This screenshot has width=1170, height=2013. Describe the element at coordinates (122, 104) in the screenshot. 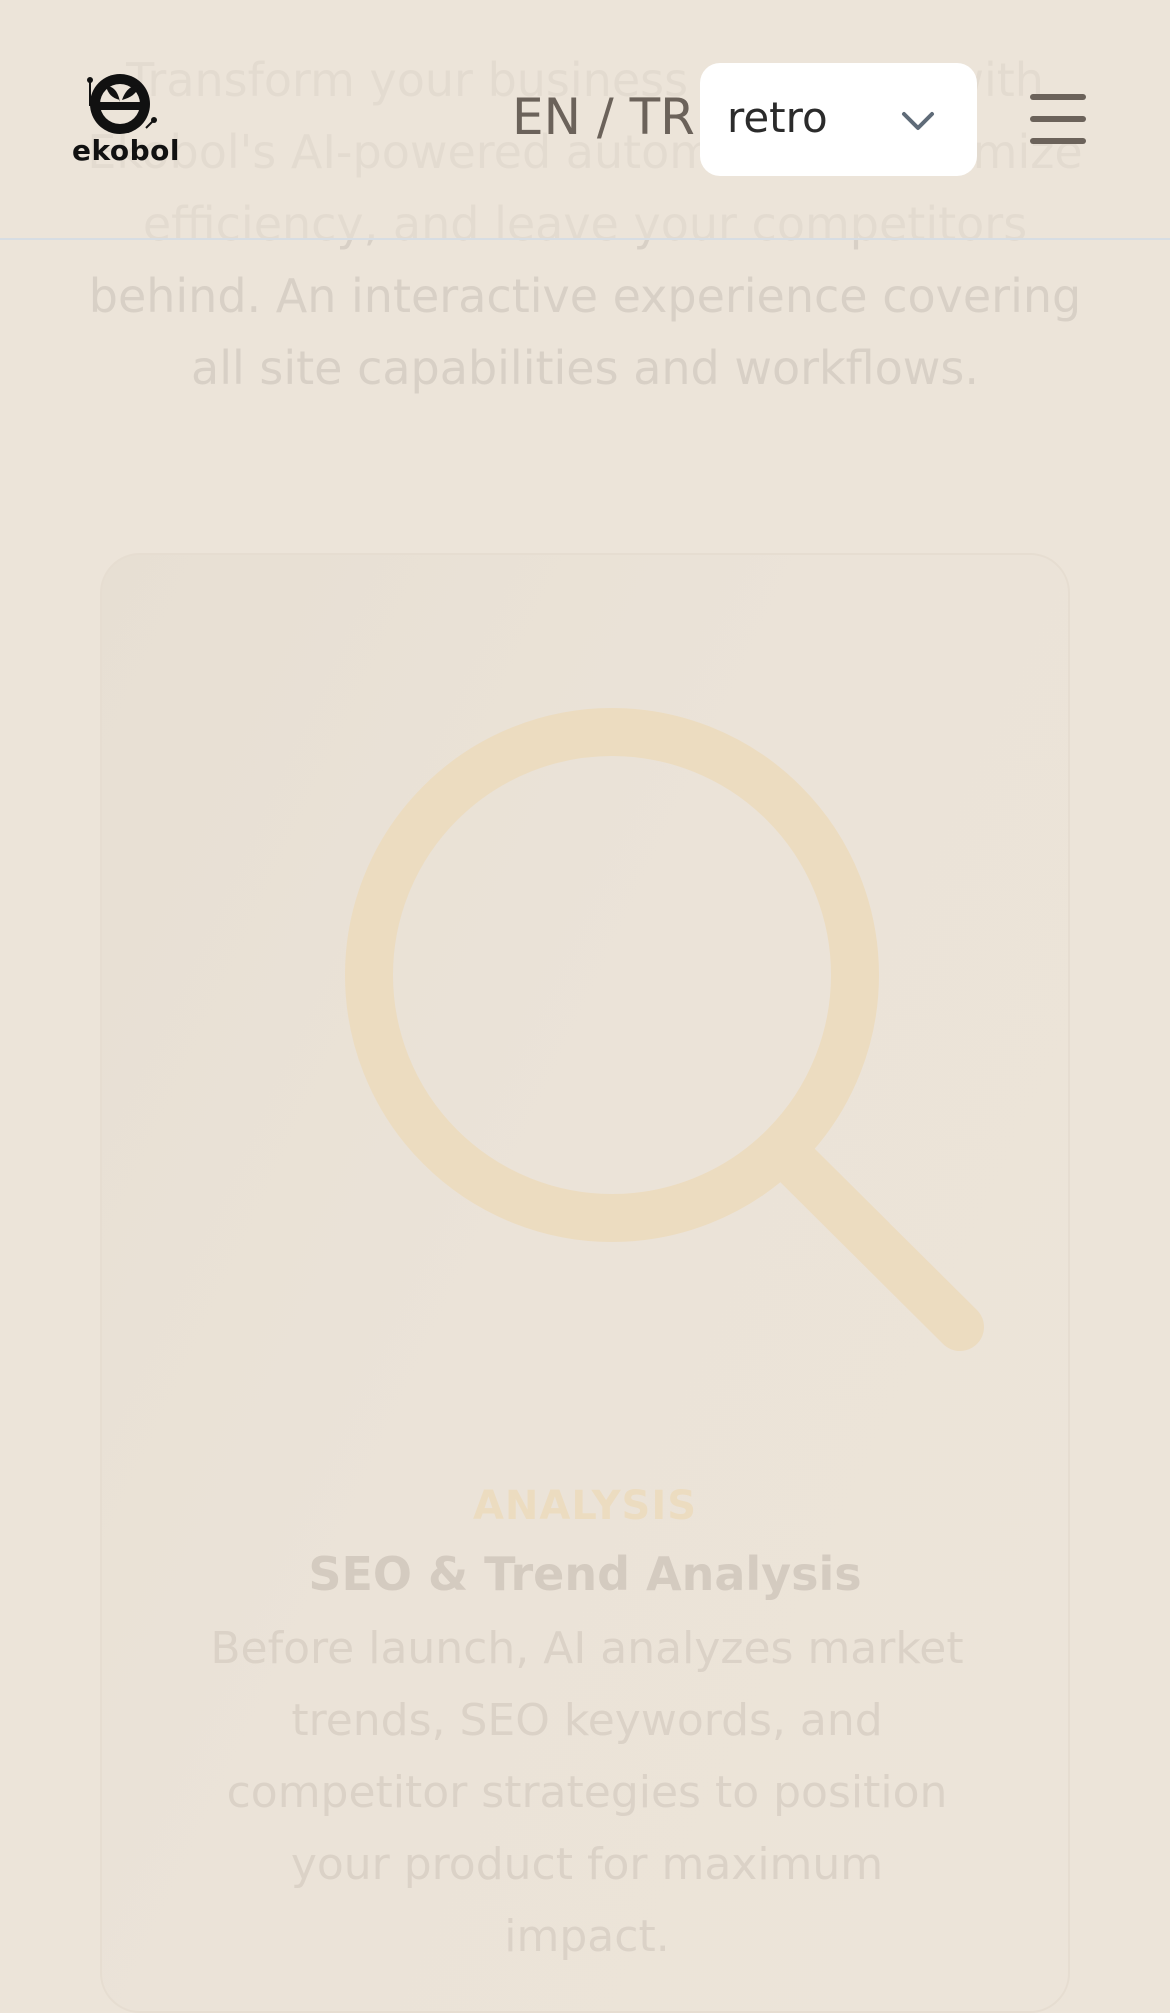

I see `logo-mark-icon` at that location.